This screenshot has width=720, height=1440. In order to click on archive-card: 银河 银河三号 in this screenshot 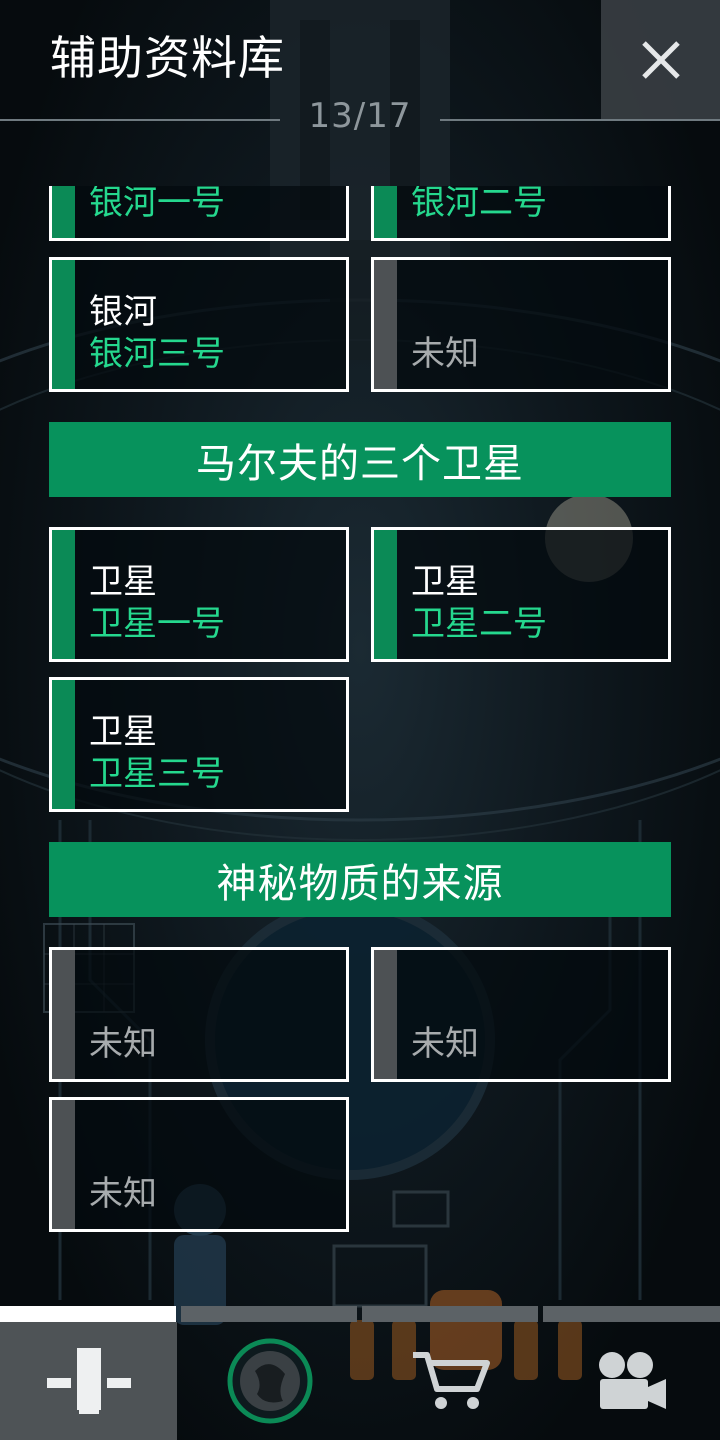, I will do `click(199, 324)`.